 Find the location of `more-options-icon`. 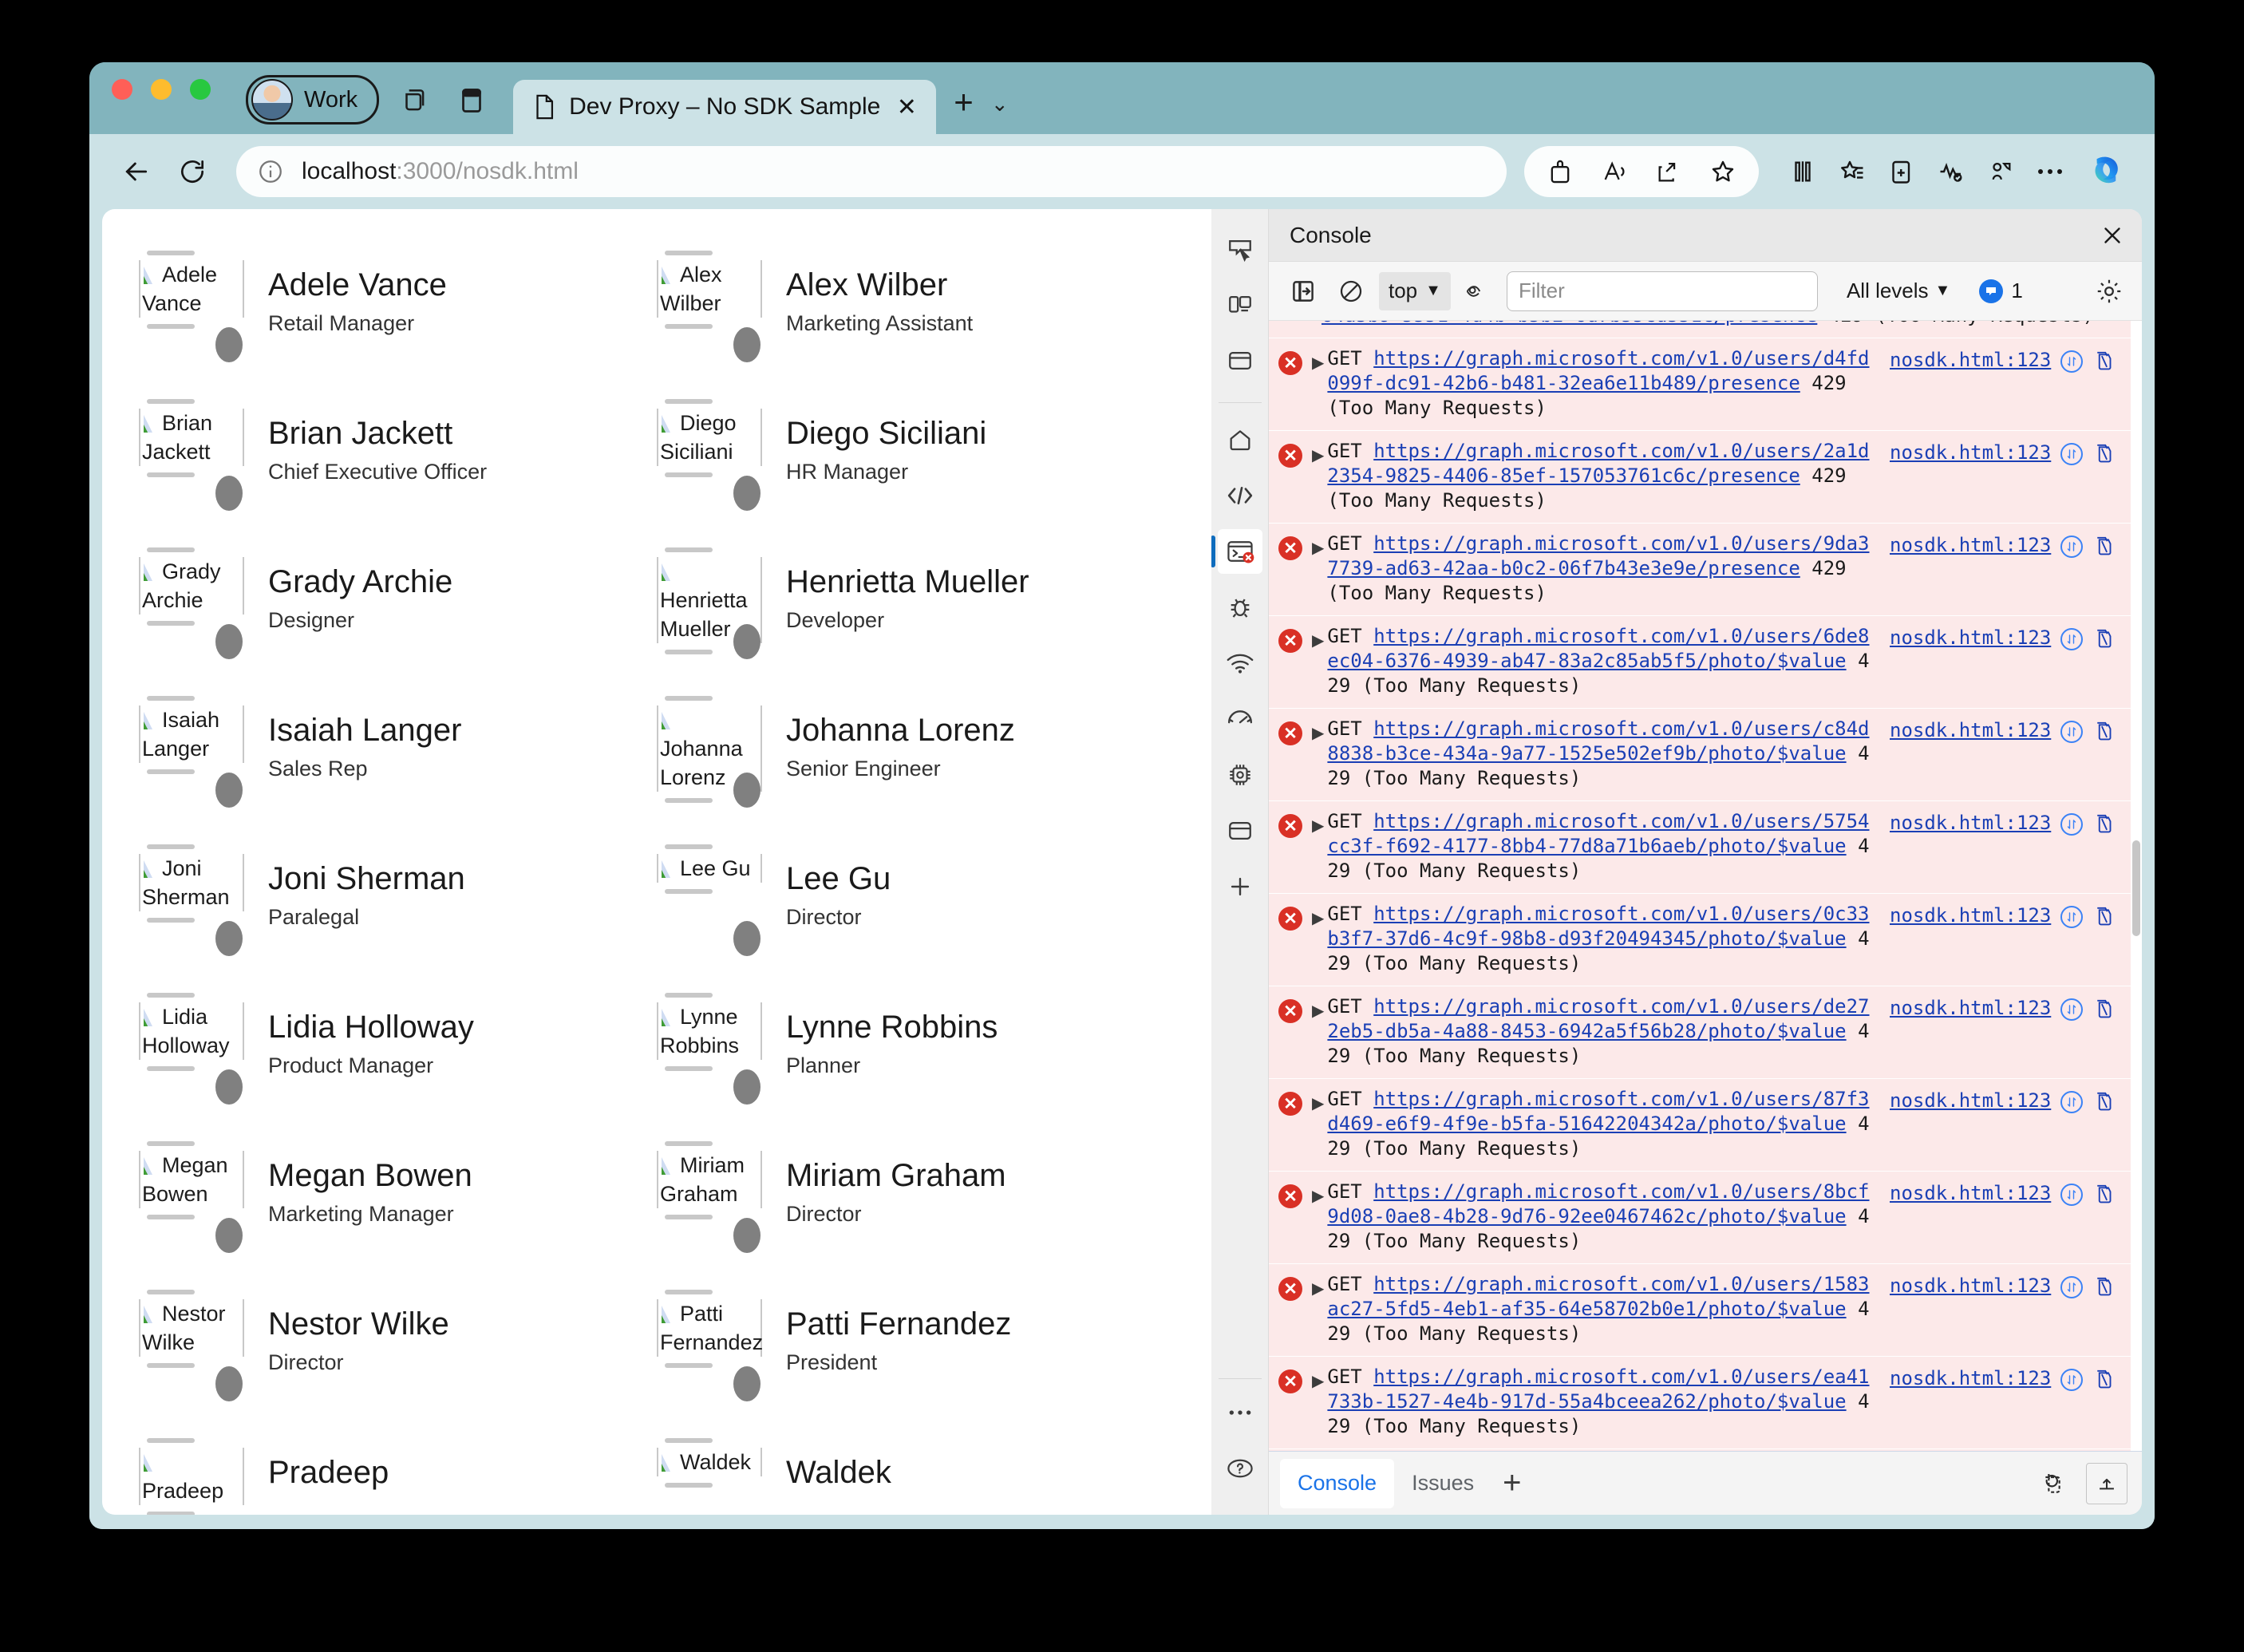

more-options-icon is located at coordinates (2050, 171).